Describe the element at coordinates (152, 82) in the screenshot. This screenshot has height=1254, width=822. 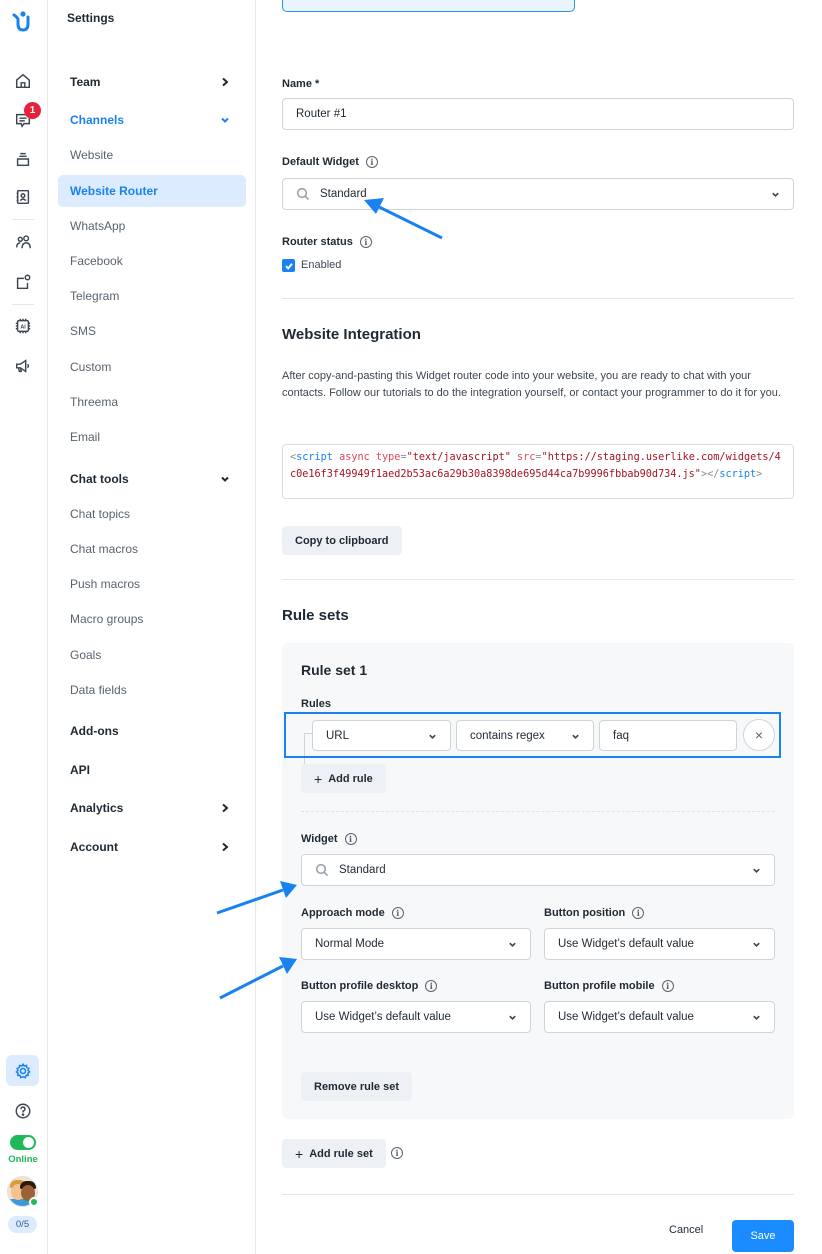
I see `nav-item-team: Team` at that location.